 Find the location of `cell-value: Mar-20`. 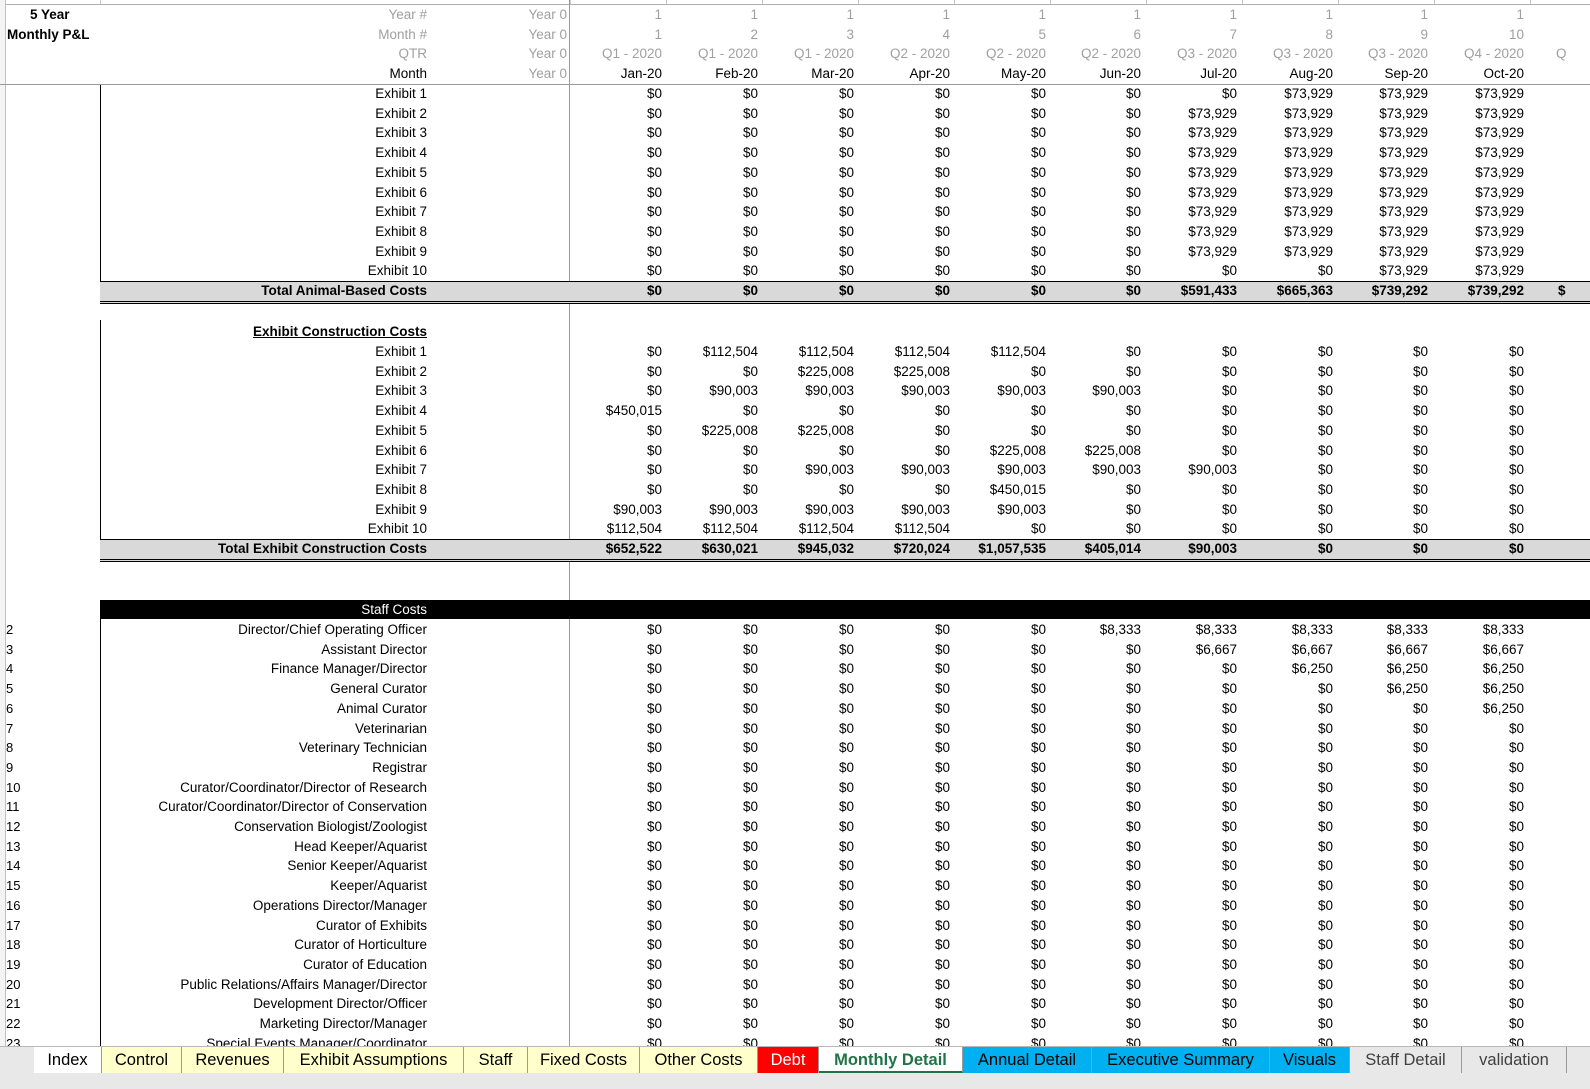

cell-value: Mar-20 is located at coordinates (809, 74).